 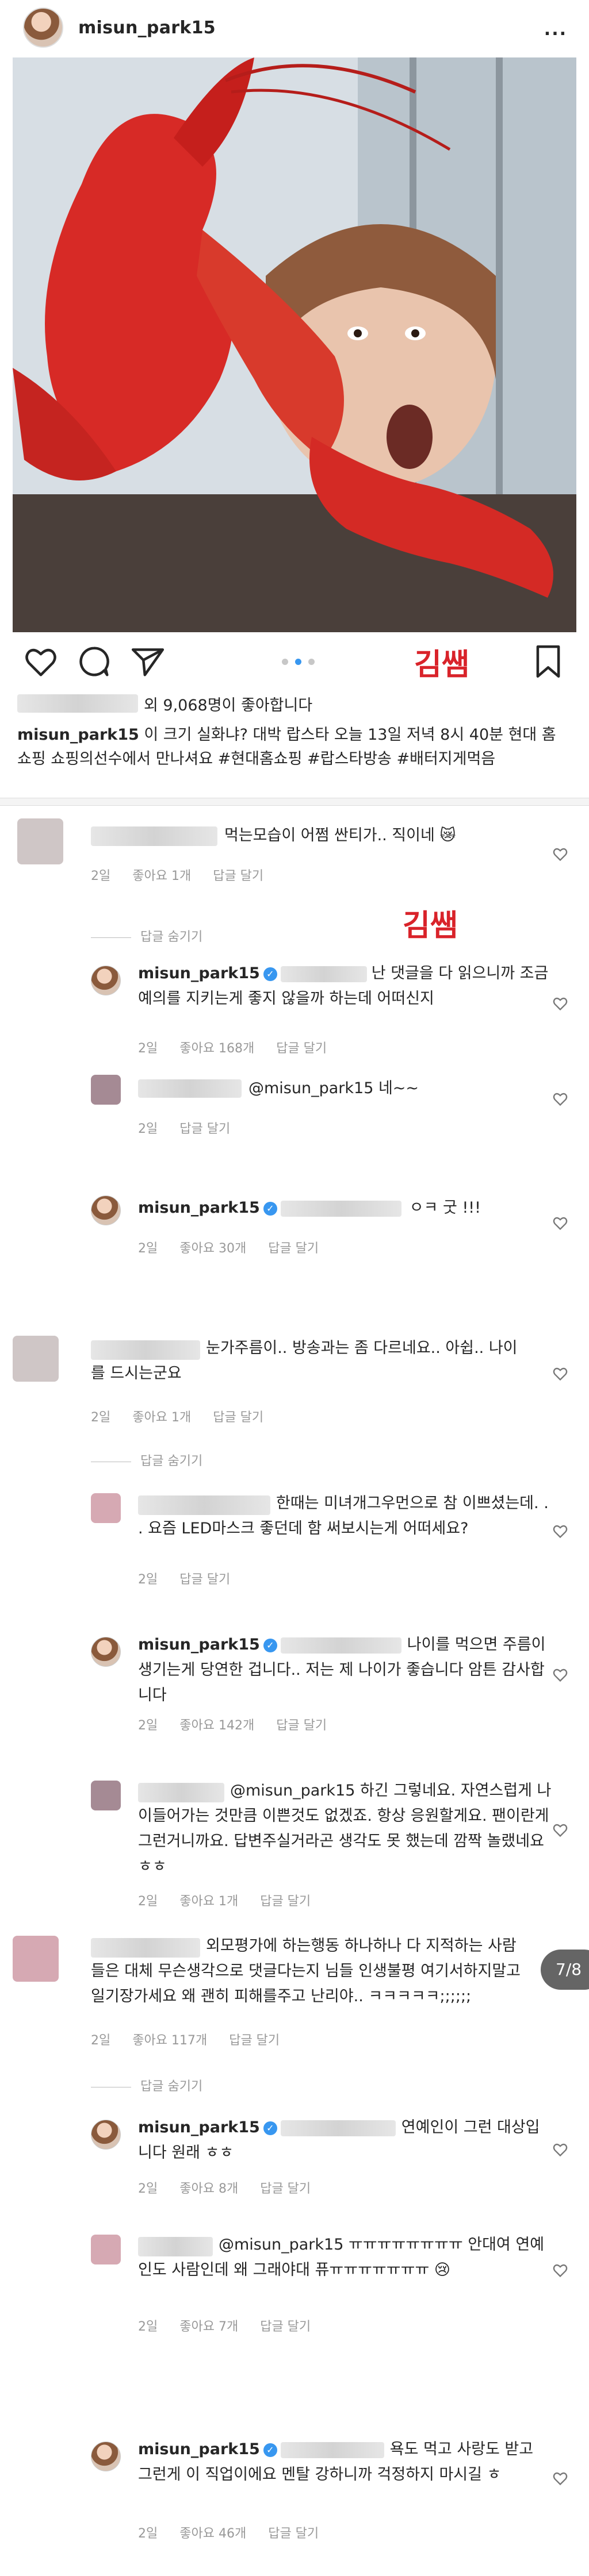 What do you see at coordinates (224, 1901) in the screenshot?
I see `reply-meta: 2일 좋아요 1개 답글 달기` at bounding box center [224, 1901].